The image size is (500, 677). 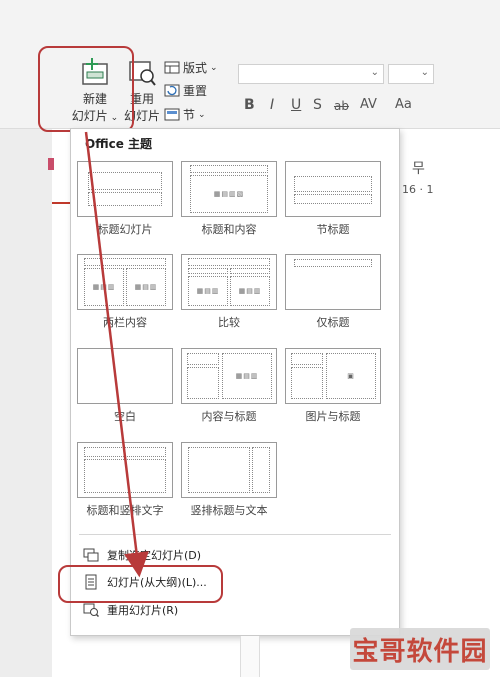 I want to click on gallery-title: Office 主题, so click(x=119, y=144).